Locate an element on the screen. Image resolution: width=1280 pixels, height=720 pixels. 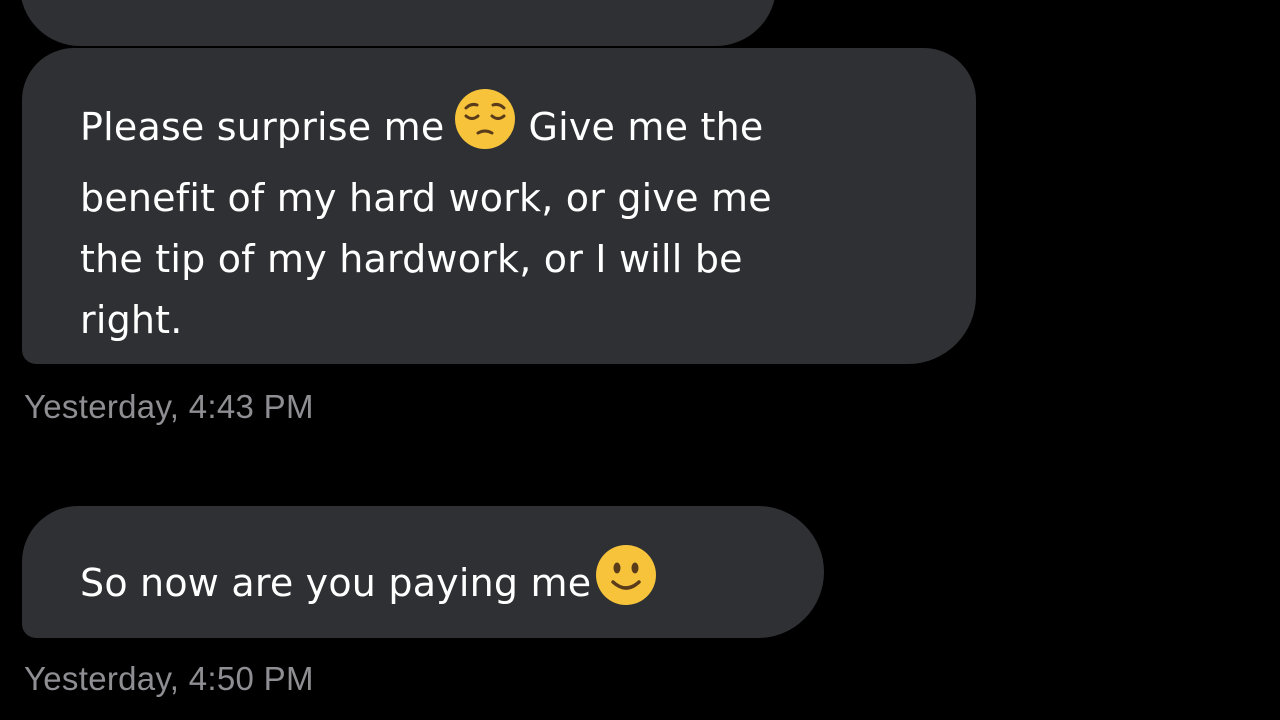
pensive-face-icon is located at coordinates (485, 128).